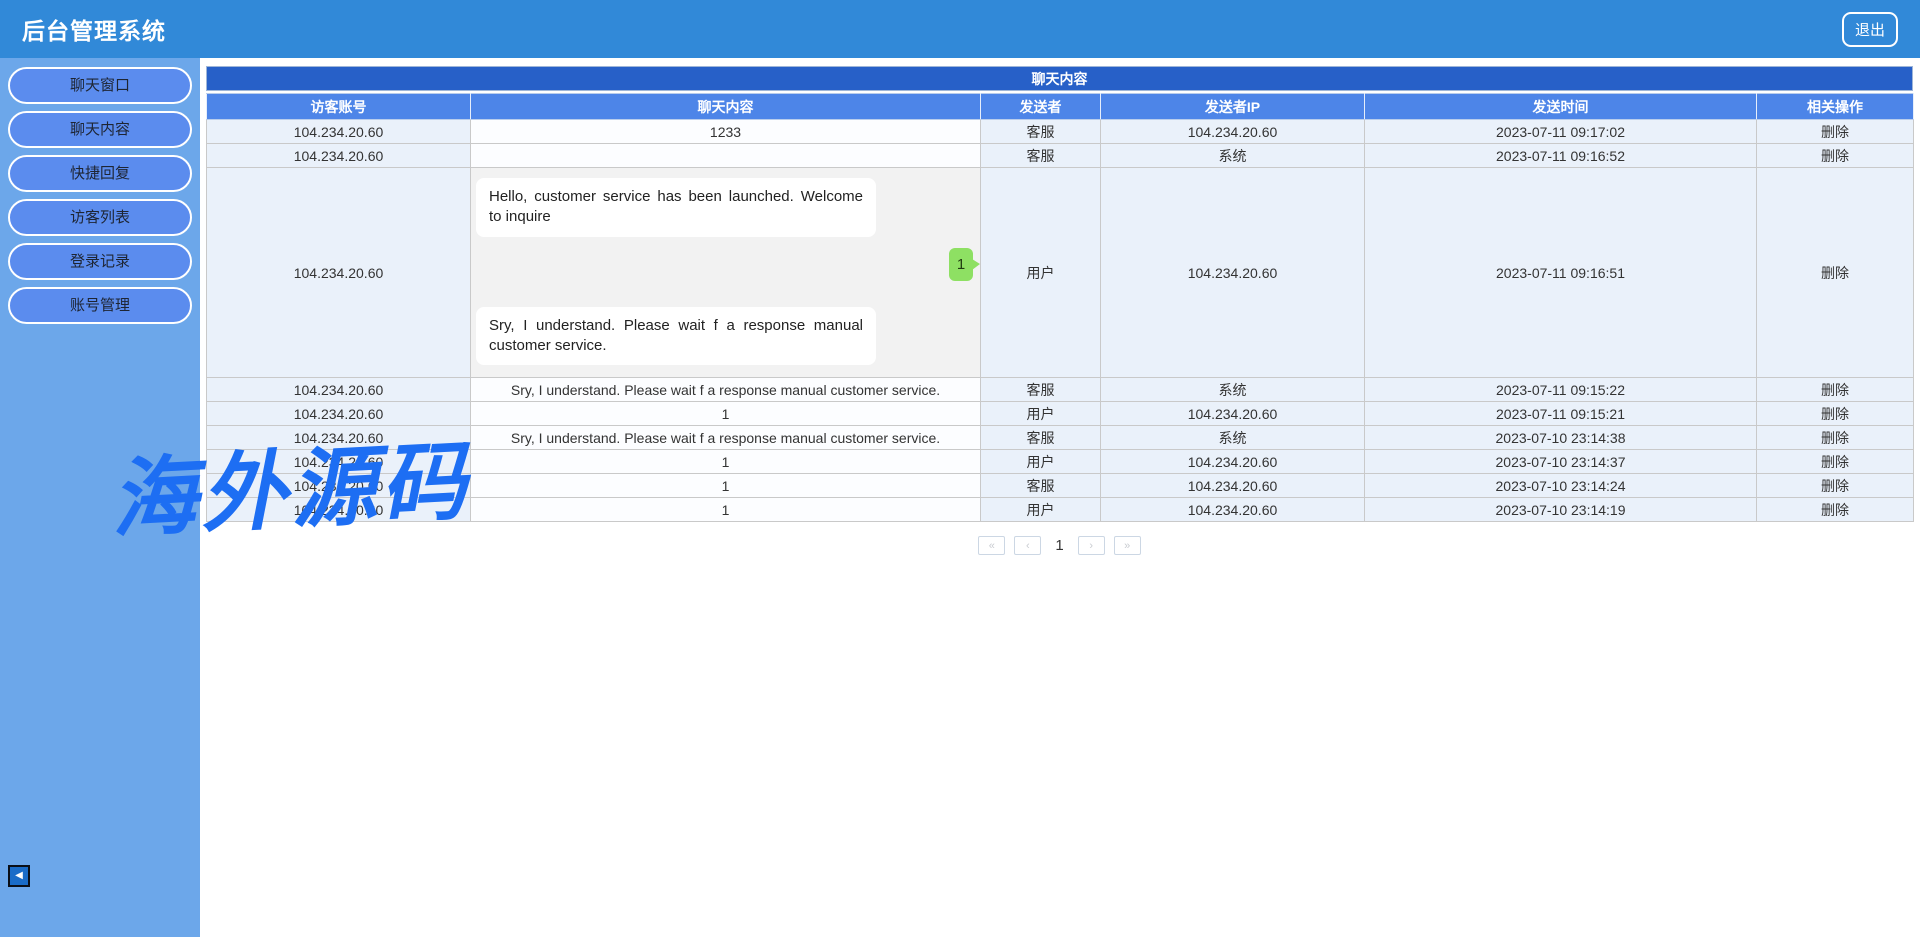  What do you see at coordinates (100, 85) in the screenshot?
I see `sidebar-item-0: 聊天窗口` at bounding box center [100, 85].